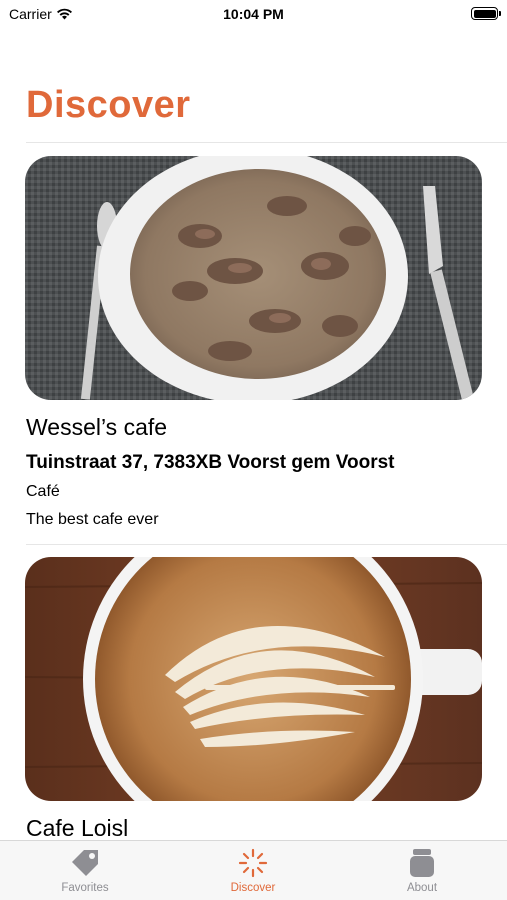 The width and height of the screenshot is (507, 900). I want to click on tab-about: About, so click(422, 870).